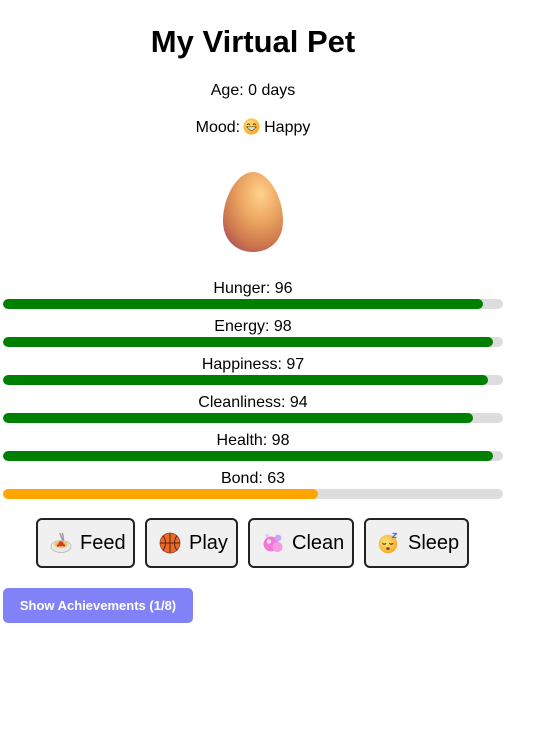 The height and width of the screenshot is (737, 553). I want to click on stat-label: Bond: 63, so click(253, 478).